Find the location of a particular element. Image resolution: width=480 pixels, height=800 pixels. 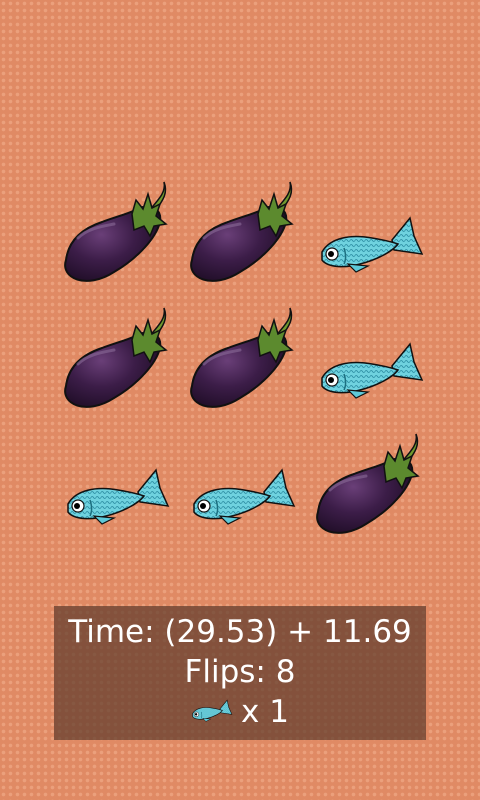

status-panel: Time: (29.53) + 11.69 Flips: 8 x 1 is located at coordinates (240, 673).